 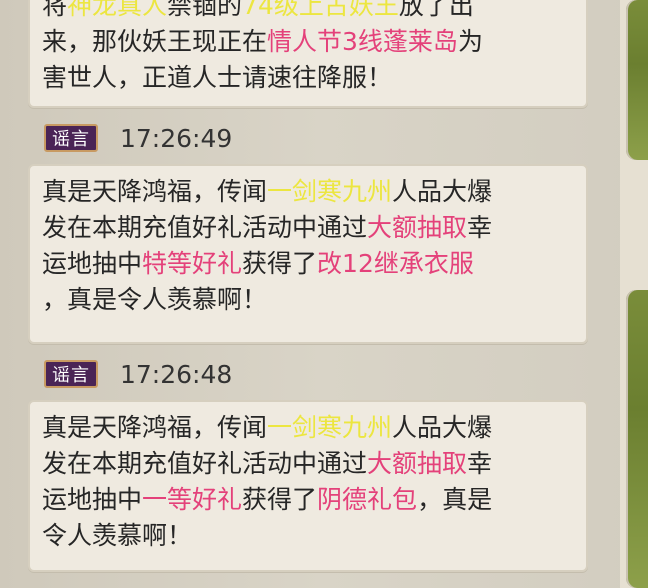 I want to click on message-timestamp: 17:26:49, so click(x=176, y=138).